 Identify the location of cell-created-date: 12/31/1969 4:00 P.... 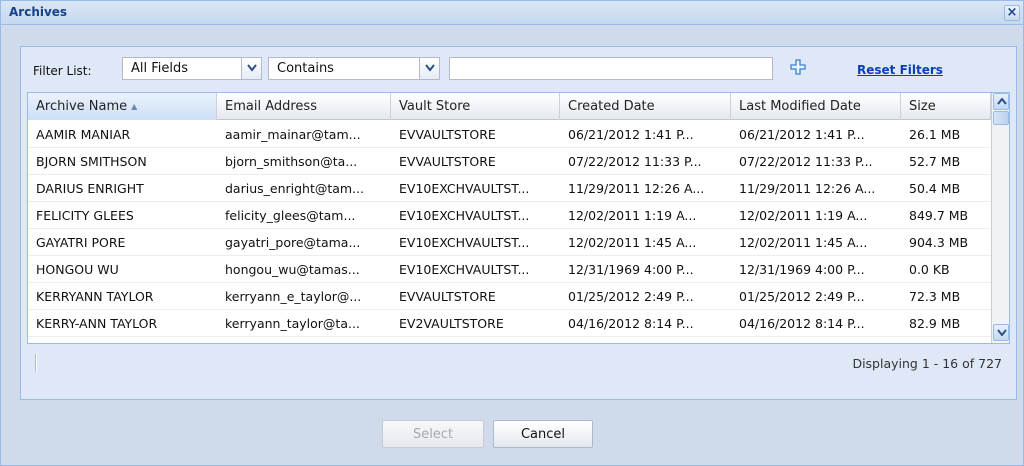
(631, 269).